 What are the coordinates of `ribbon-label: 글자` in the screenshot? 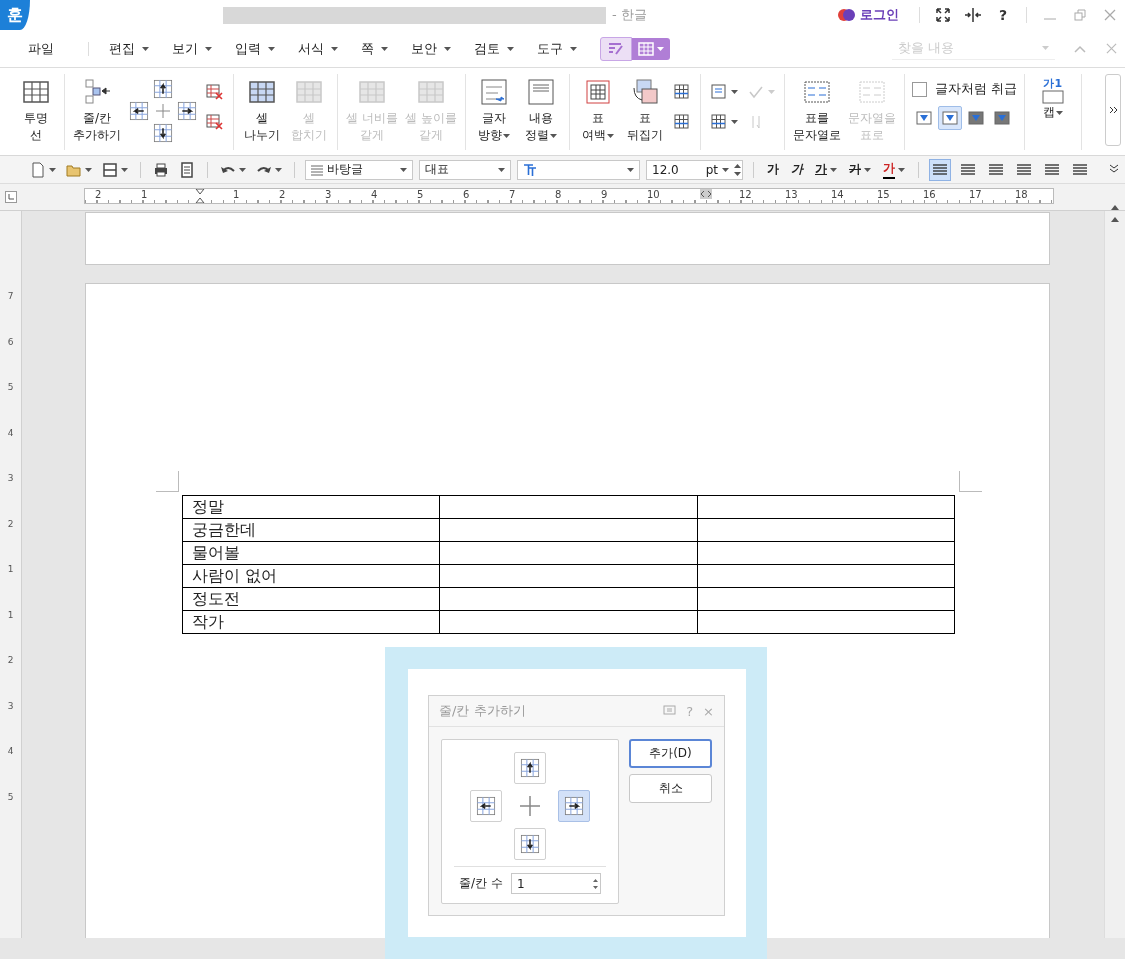 It's located at (493, 118).